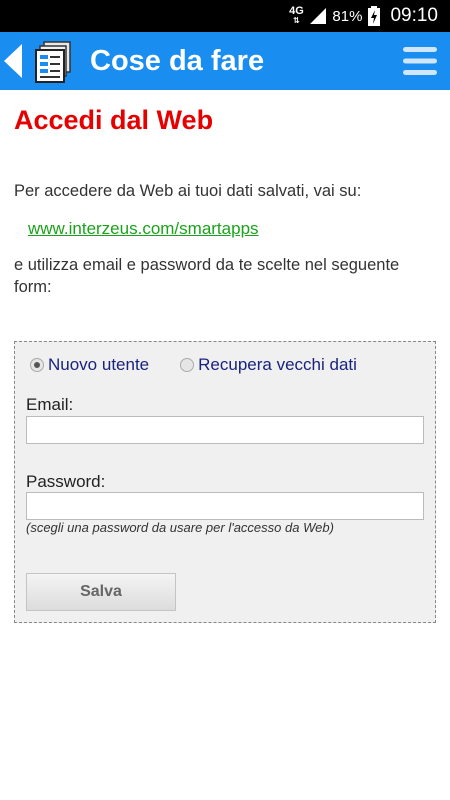 The height and width of the screenshot is (800, 450). I want to click on email-field, so click(225, 430).